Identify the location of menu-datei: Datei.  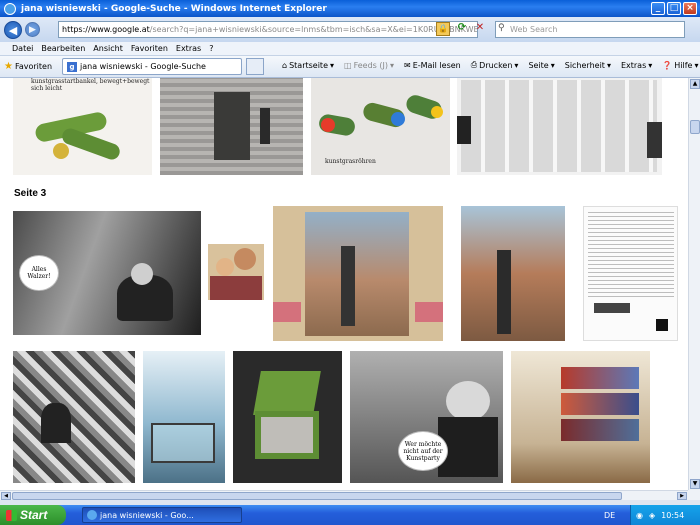
(22, 48).